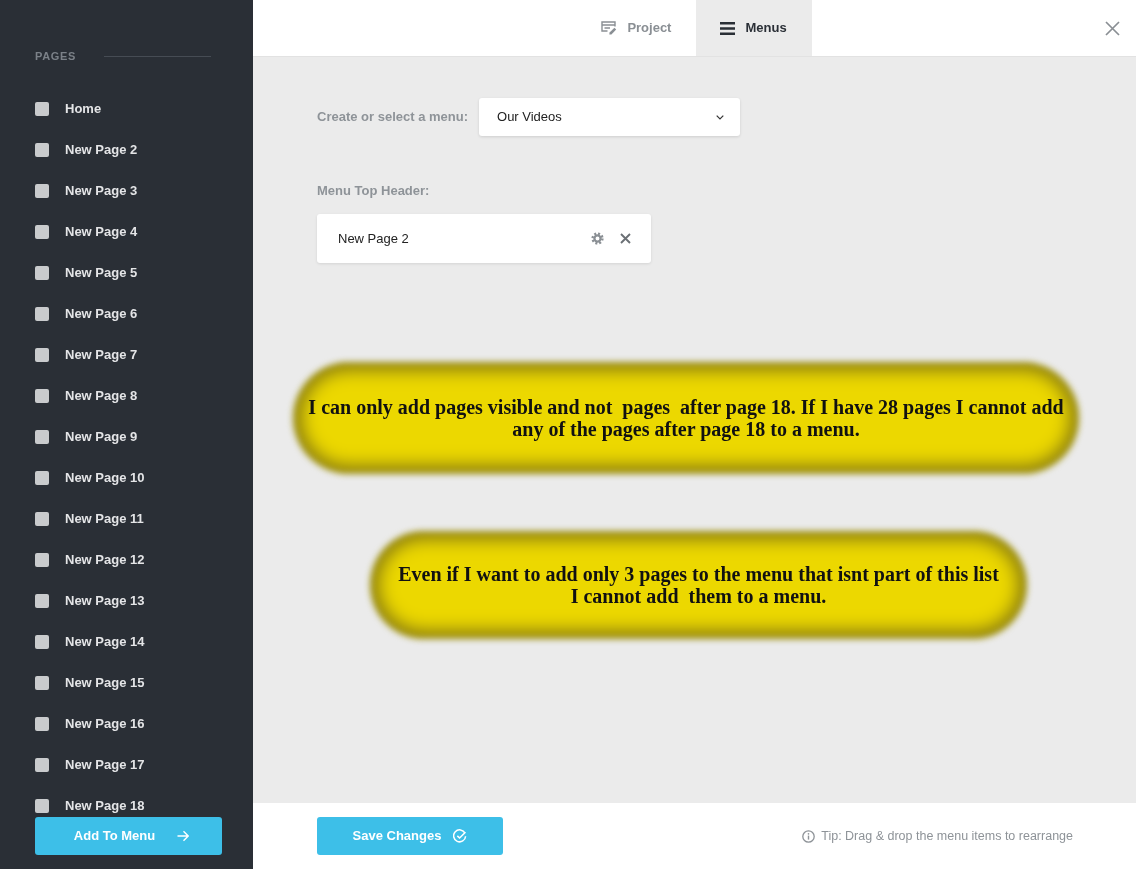  Describe the element at coordinates (183, 836) in the screenshot. I see `arrow-right-icon` at that location.